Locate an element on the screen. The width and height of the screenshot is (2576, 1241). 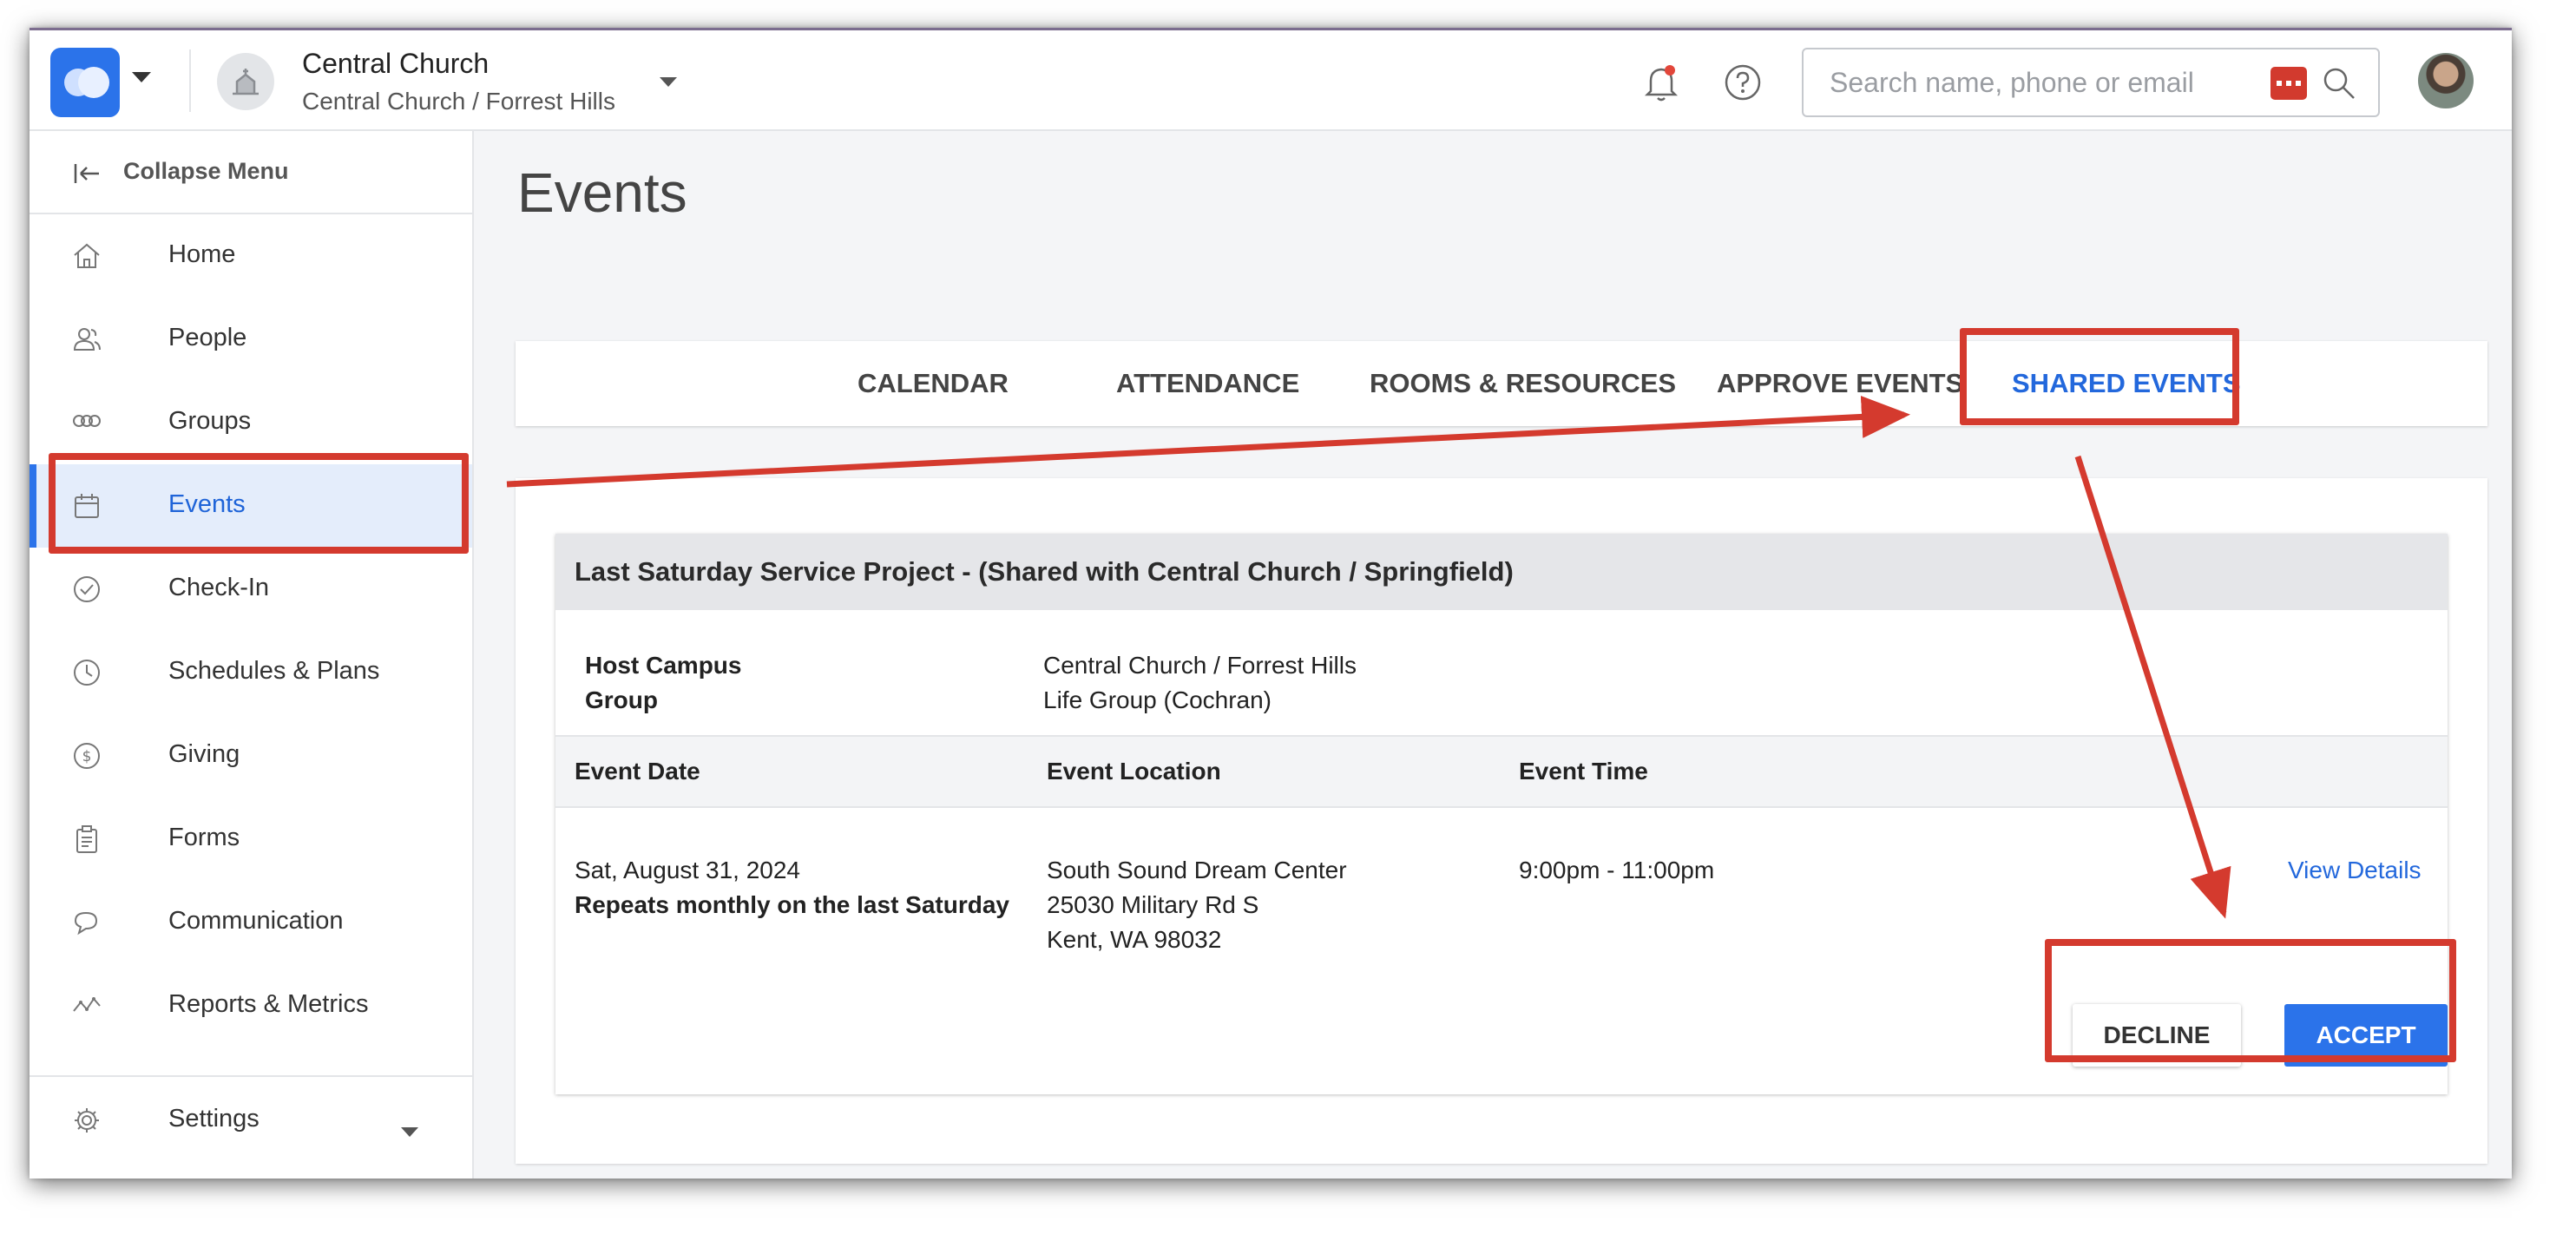
host-campus-label: Host Campus is located at coordinates (664, 665).